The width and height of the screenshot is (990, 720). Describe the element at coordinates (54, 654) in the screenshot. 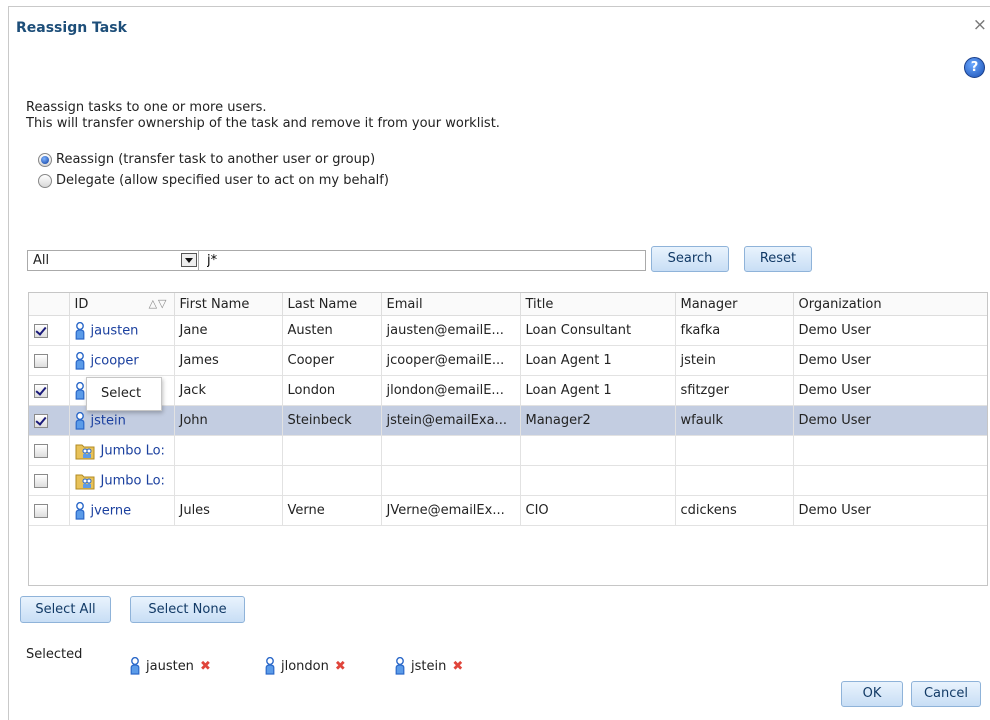

I see `selected-label: Selected` at that location.